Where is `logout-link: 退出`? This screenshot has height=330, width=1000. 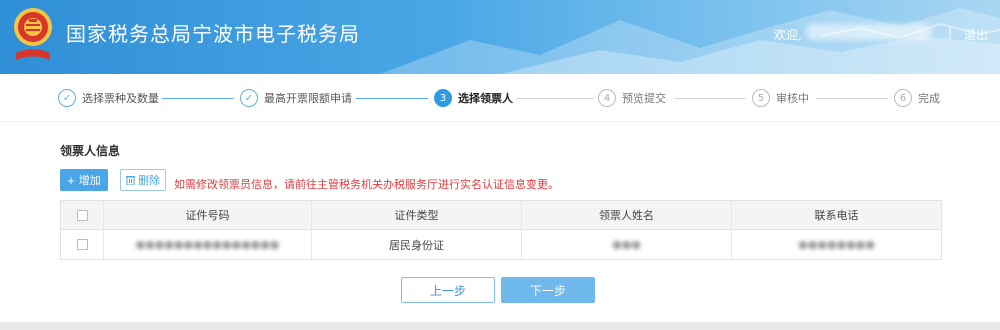
logout-link: 退出 is located at coordinates (976, 34).